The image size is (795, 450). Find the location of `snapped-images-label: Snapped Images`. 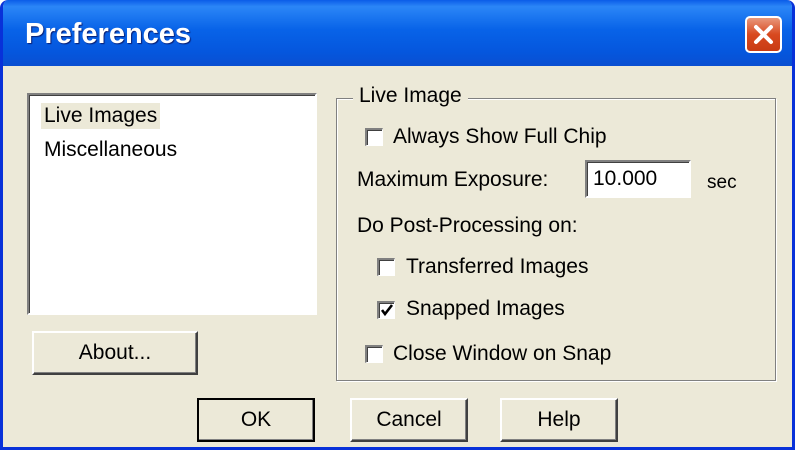

snapped-images-label: Snapped Images is located at coordinates (485, 309).